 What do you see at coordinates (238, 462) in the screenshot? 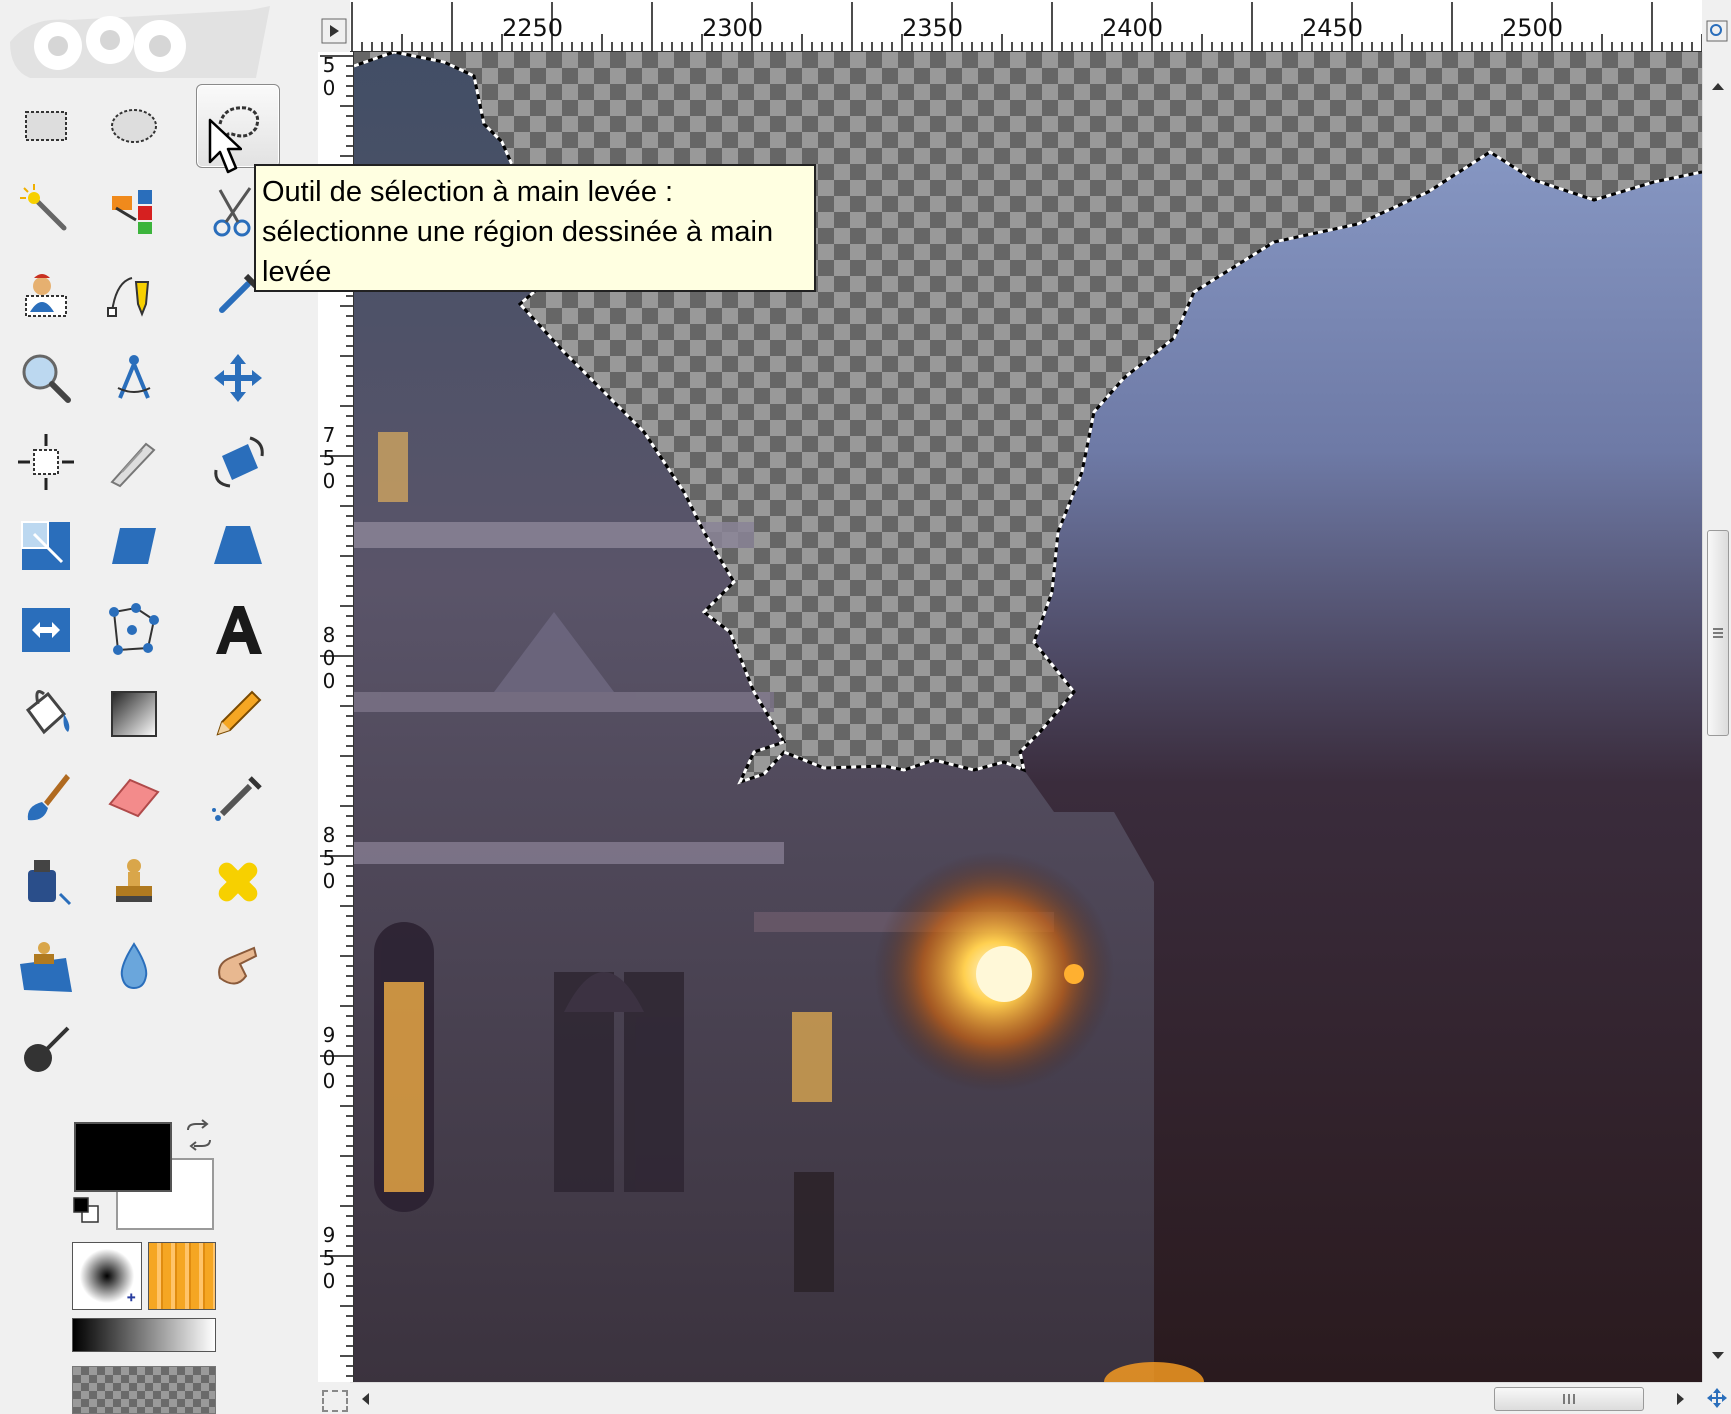
I see `rotate-tool` at bounding box center [238, 462].